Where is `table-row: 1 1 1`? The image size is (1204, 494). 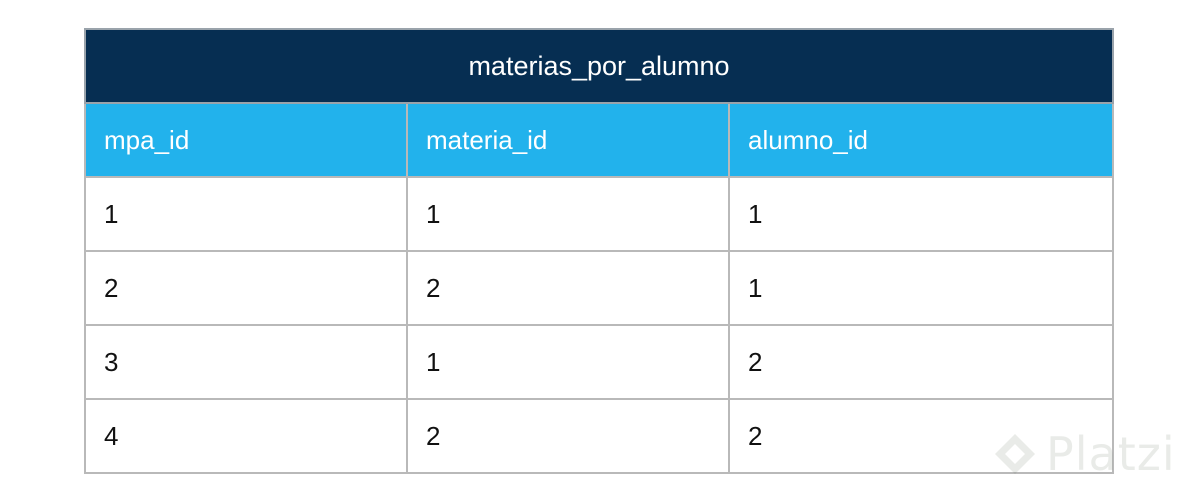
table-row: 1 1 1 is located at coordinates (599, 214).